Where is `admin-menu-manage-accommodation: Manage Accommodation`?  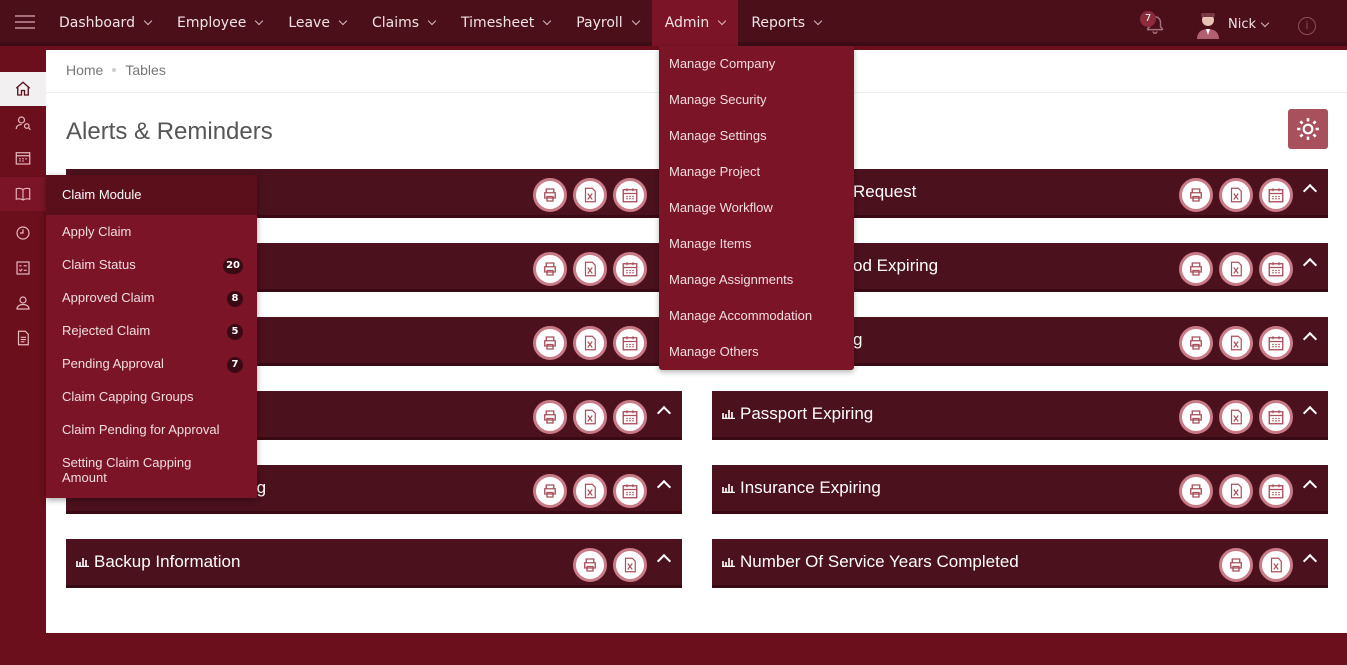 admin-menu-manage-accommodation: Manage Accommodation is located at coordinates (740, 315).